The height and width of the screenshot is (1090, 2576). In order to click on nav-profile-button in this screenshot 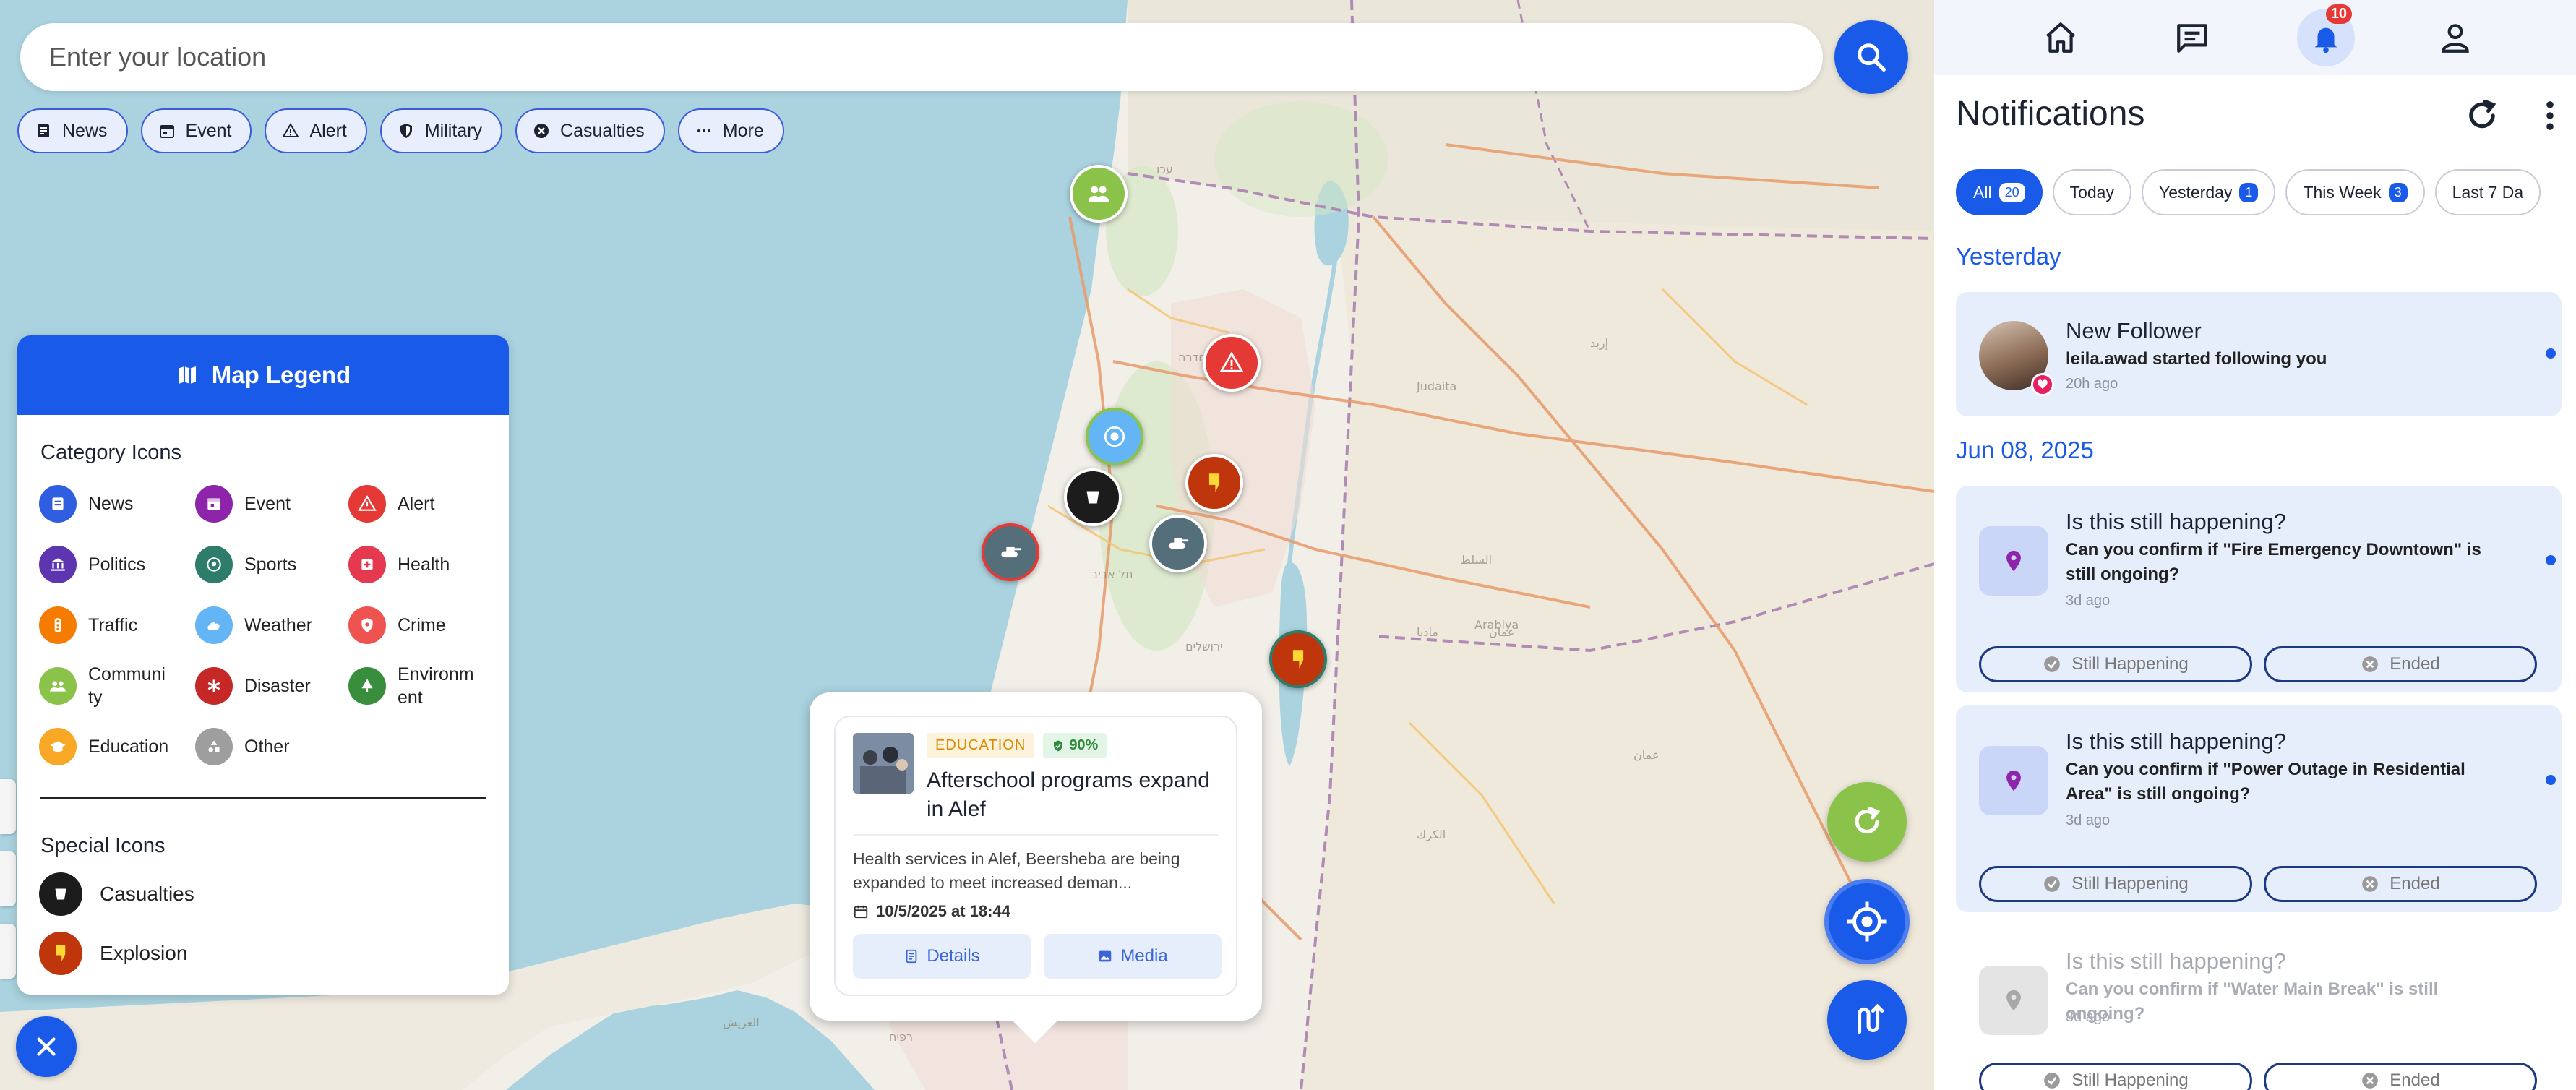, I will do `click(2456, 37)`.